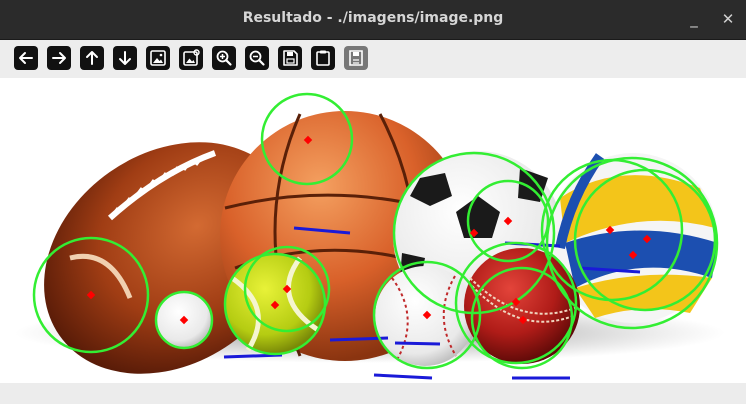  I want to click on floppy-disabled-button, so click(356, 58).